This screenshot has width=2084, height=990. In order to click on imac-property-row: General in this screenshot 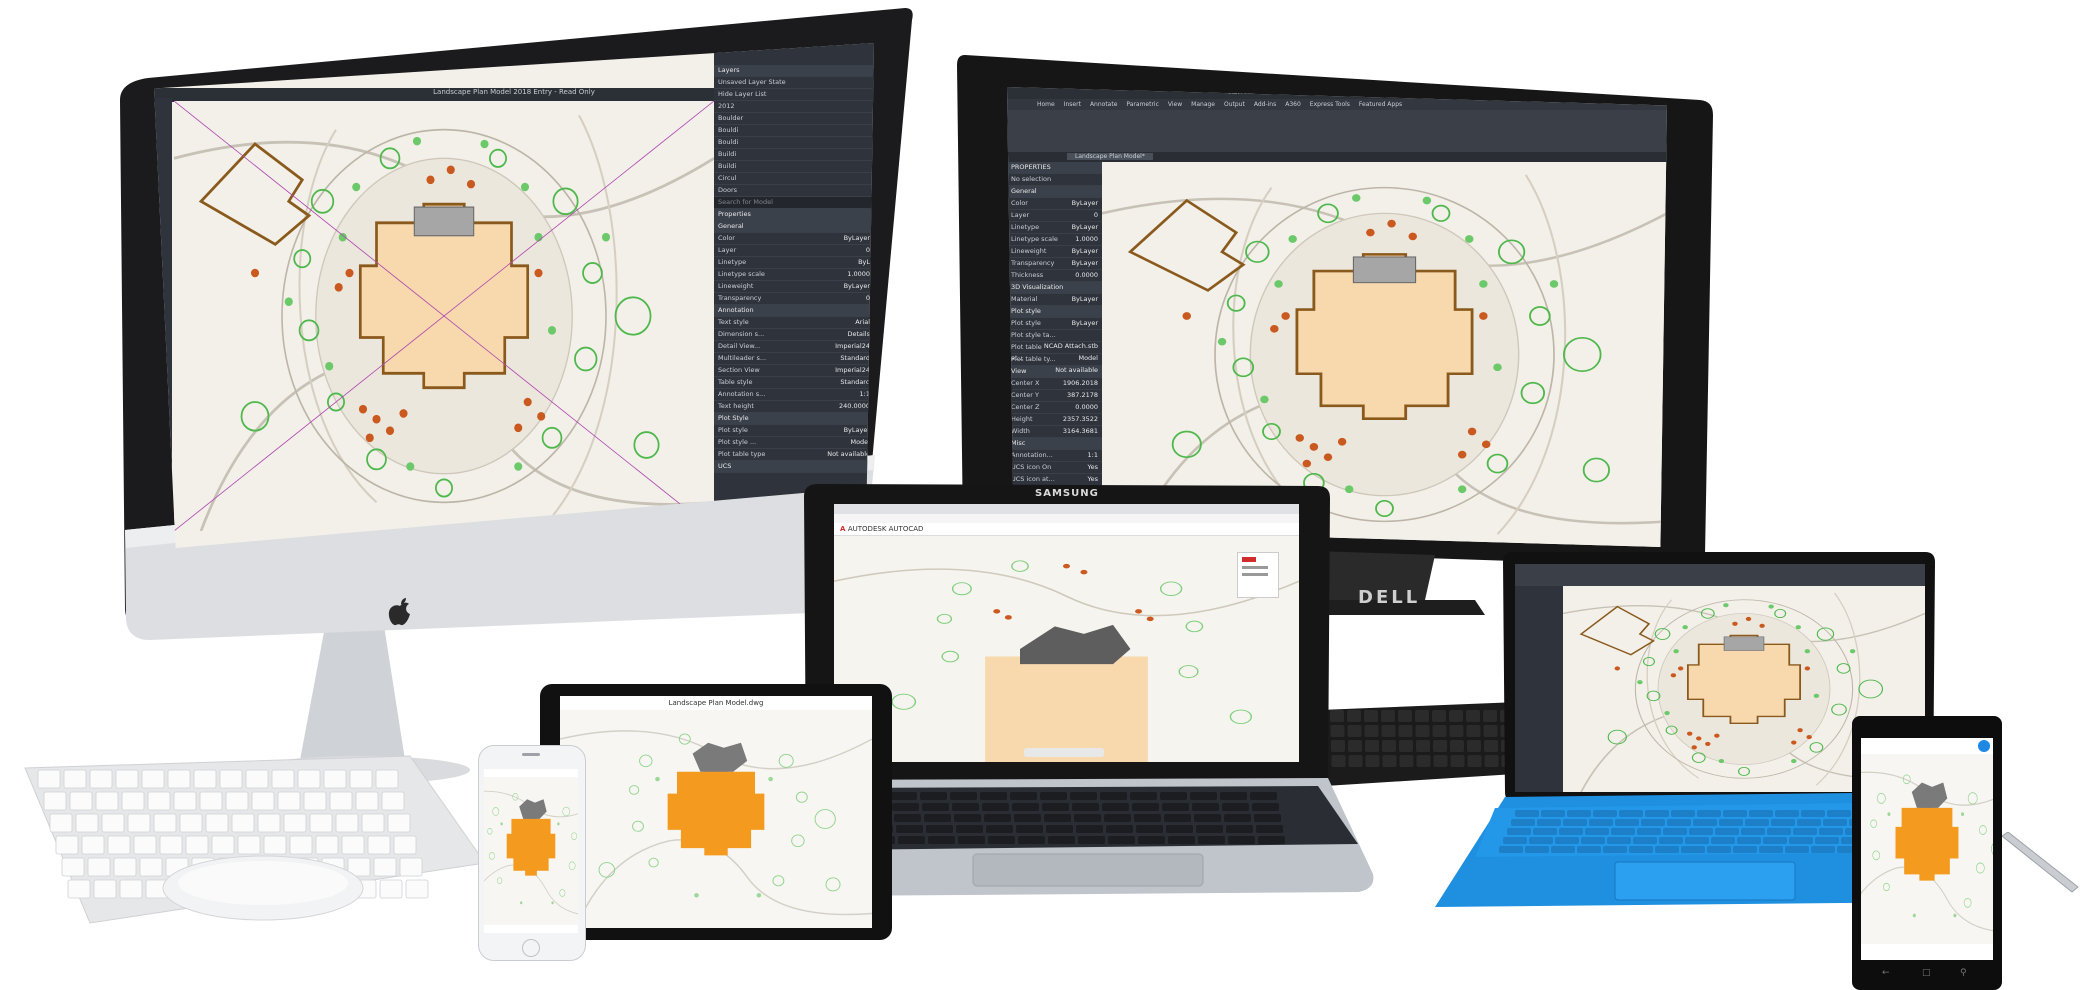, I will do `click(794, 227)`.